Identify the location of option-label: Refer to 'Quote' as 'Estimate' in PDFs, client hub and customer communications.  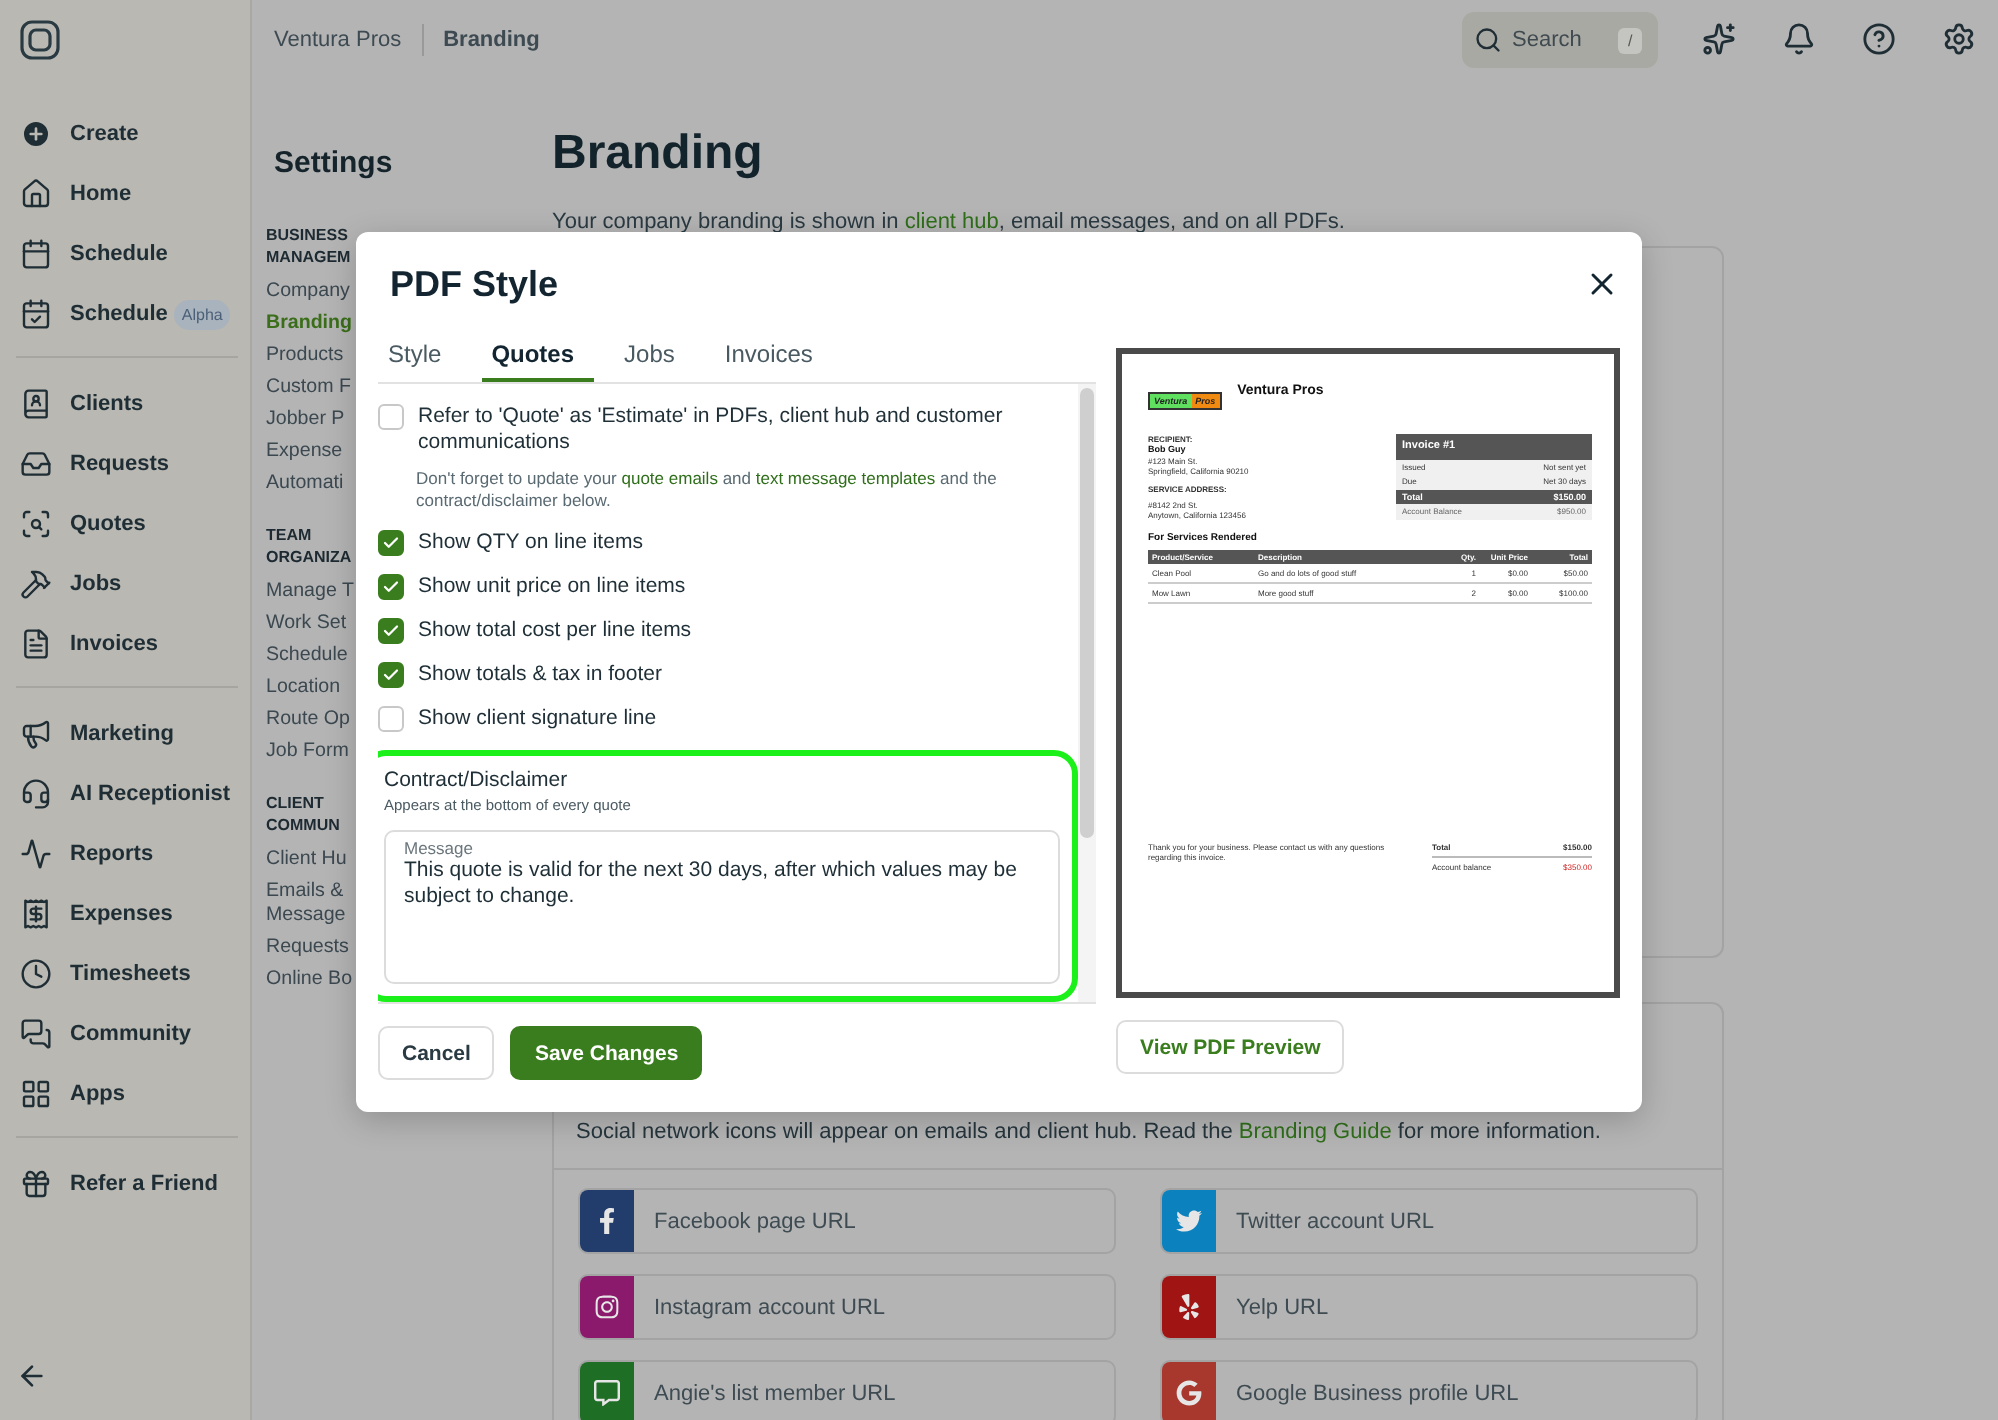
(711, 430).